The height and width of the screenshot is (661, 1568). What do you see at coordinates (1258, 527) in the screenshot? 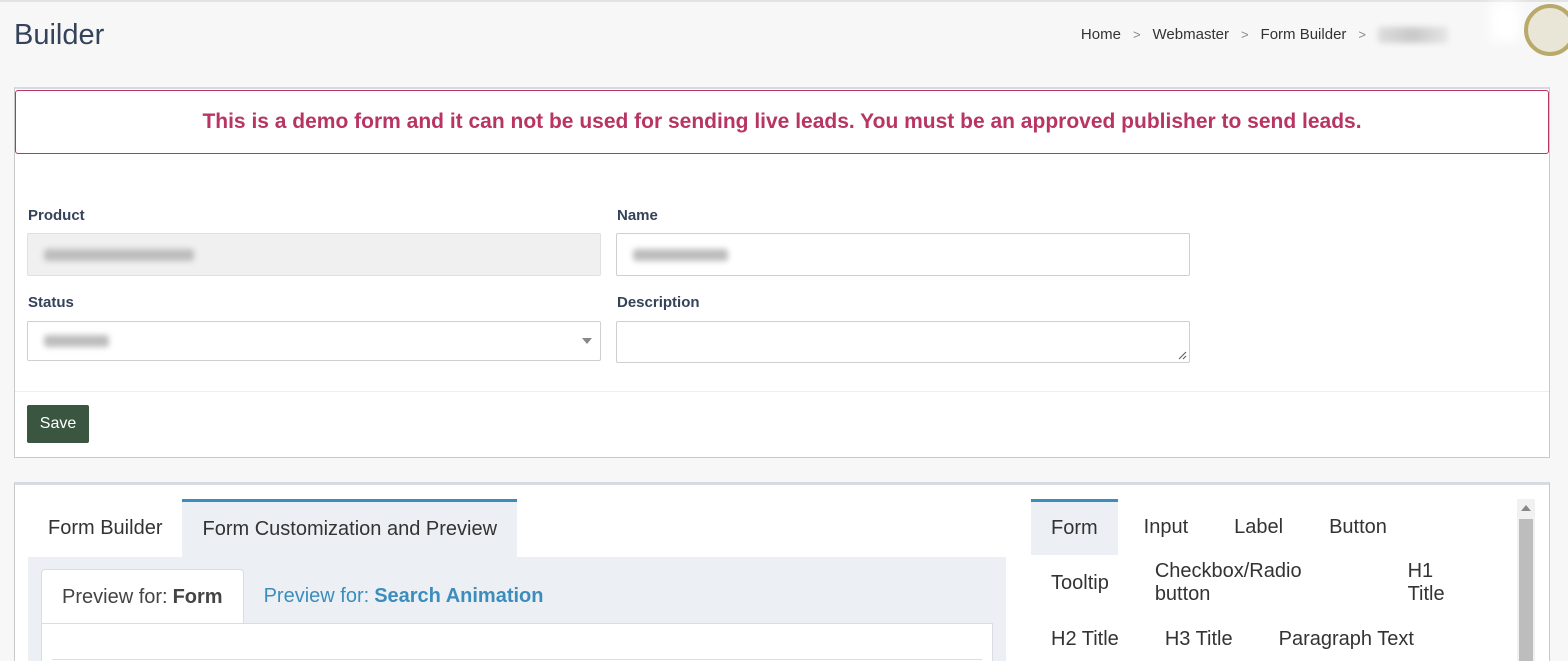
I see `tab-style-label: Label` at bounding box center [1258, 527].